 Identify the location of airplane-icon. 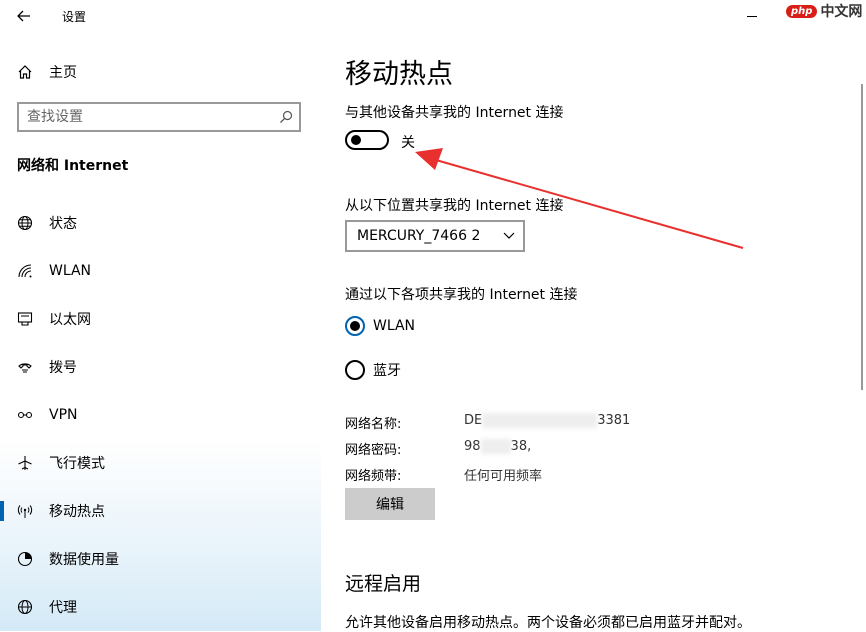
(25, 463).